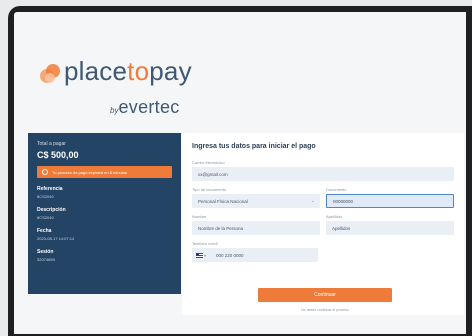 This screenshot has width=472, height=336. Describe the element at coordinates (46, 259) in the screenshot. I see `summary-item-value: 32074659` at that location.